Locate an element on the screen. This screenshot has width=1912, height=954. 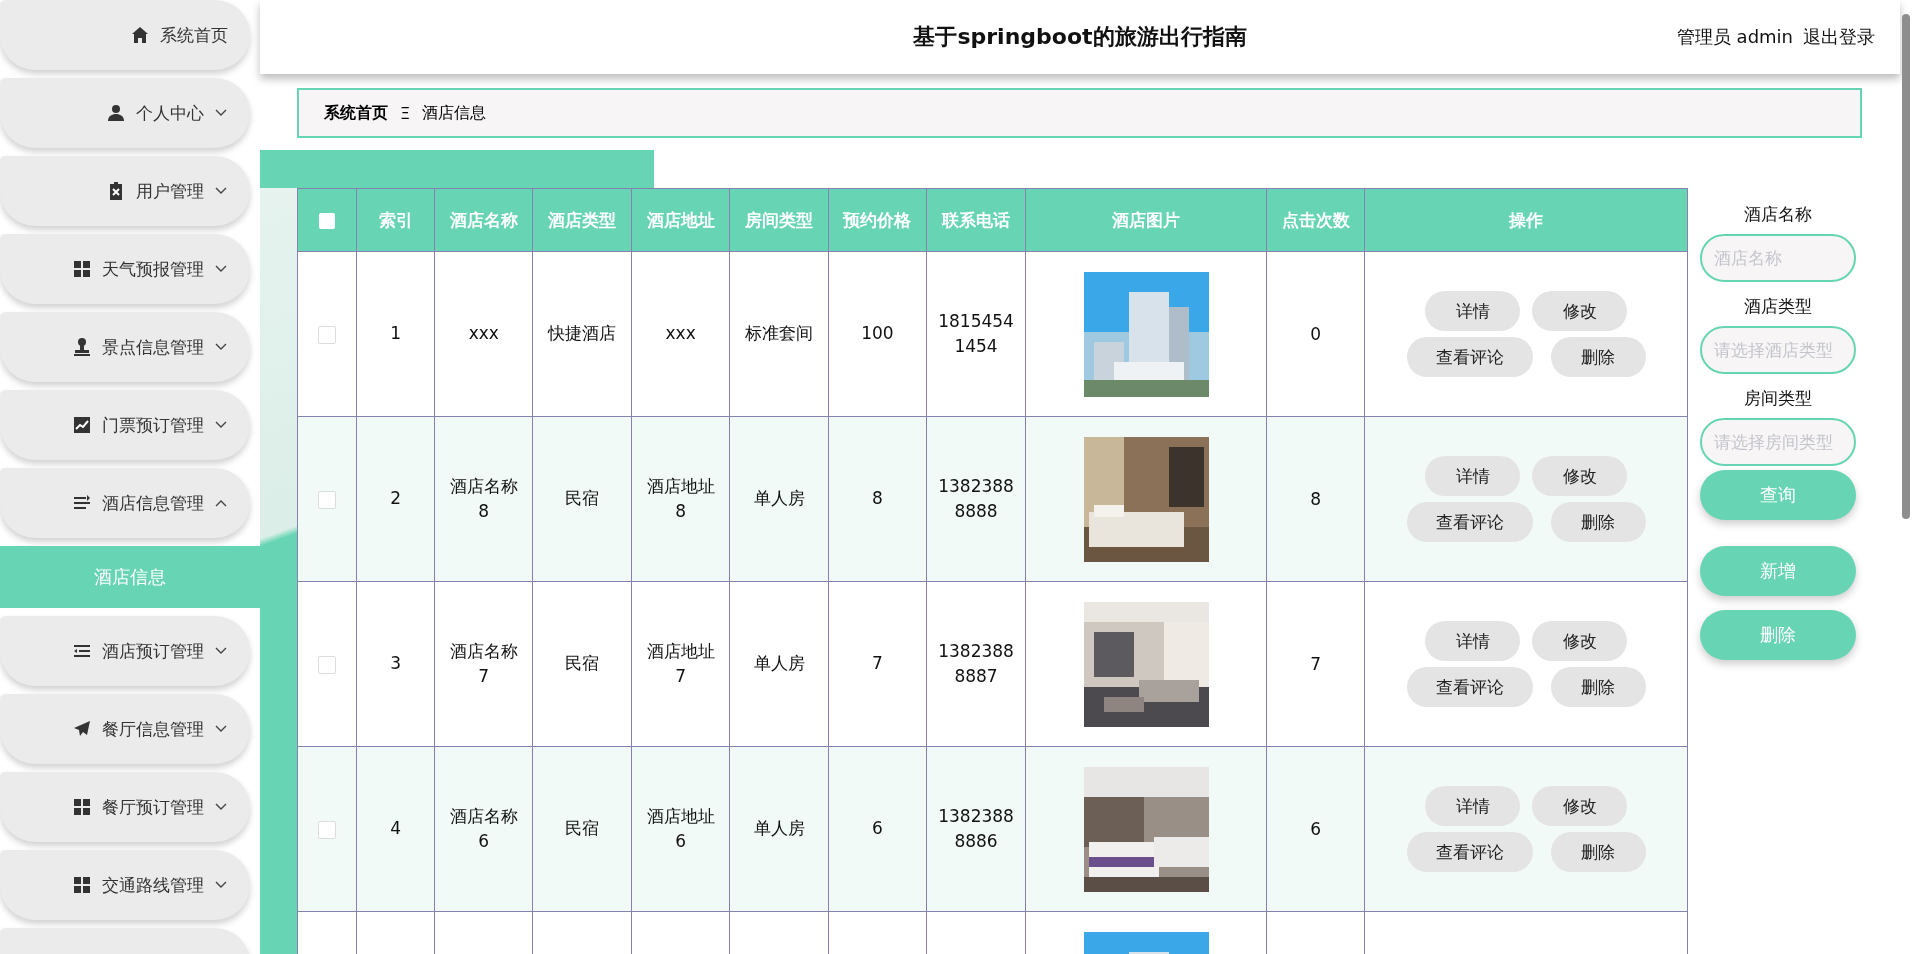
table-cell: 13823888886 is located at coordinates (976, 829).